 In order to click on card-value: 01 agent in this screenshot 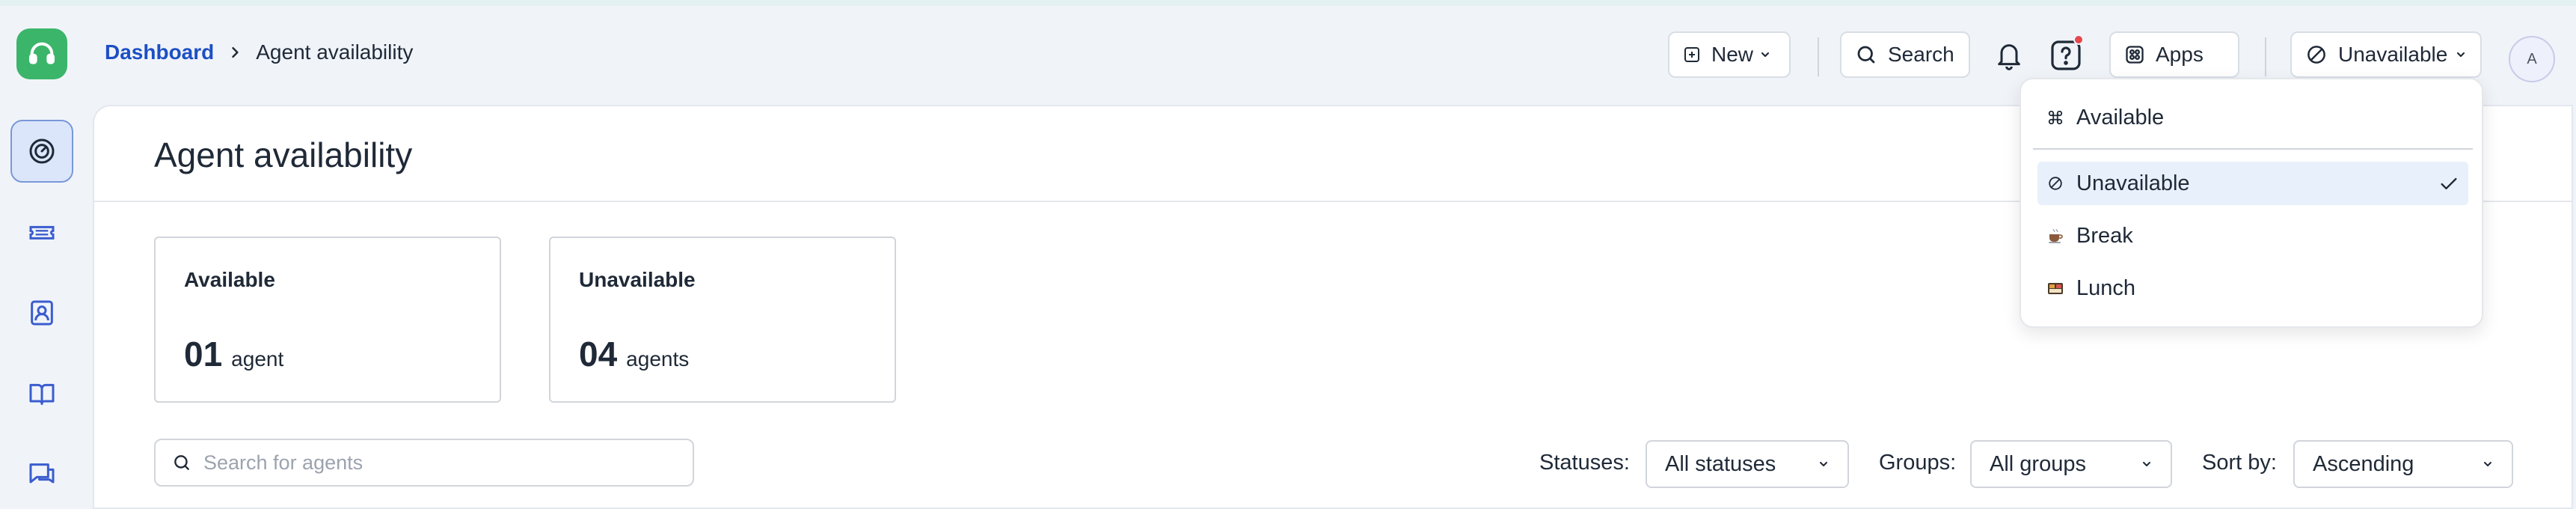, I will do `click(233, 354)`.